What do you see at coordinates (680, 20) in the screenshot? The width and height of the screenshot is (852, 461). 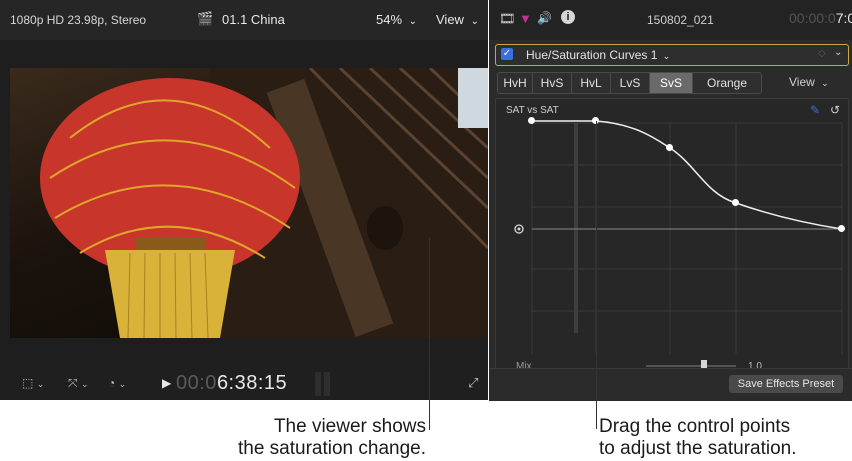 I see `clip-id: 150802_021` at bounding box center [680, 20].